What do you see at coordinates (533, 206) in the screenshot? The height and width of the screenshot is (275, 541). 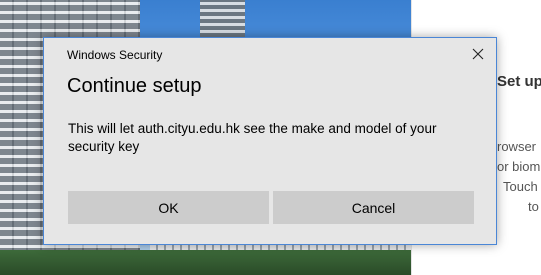 I see `page-text-line: to` at bounding box center [533, 206].